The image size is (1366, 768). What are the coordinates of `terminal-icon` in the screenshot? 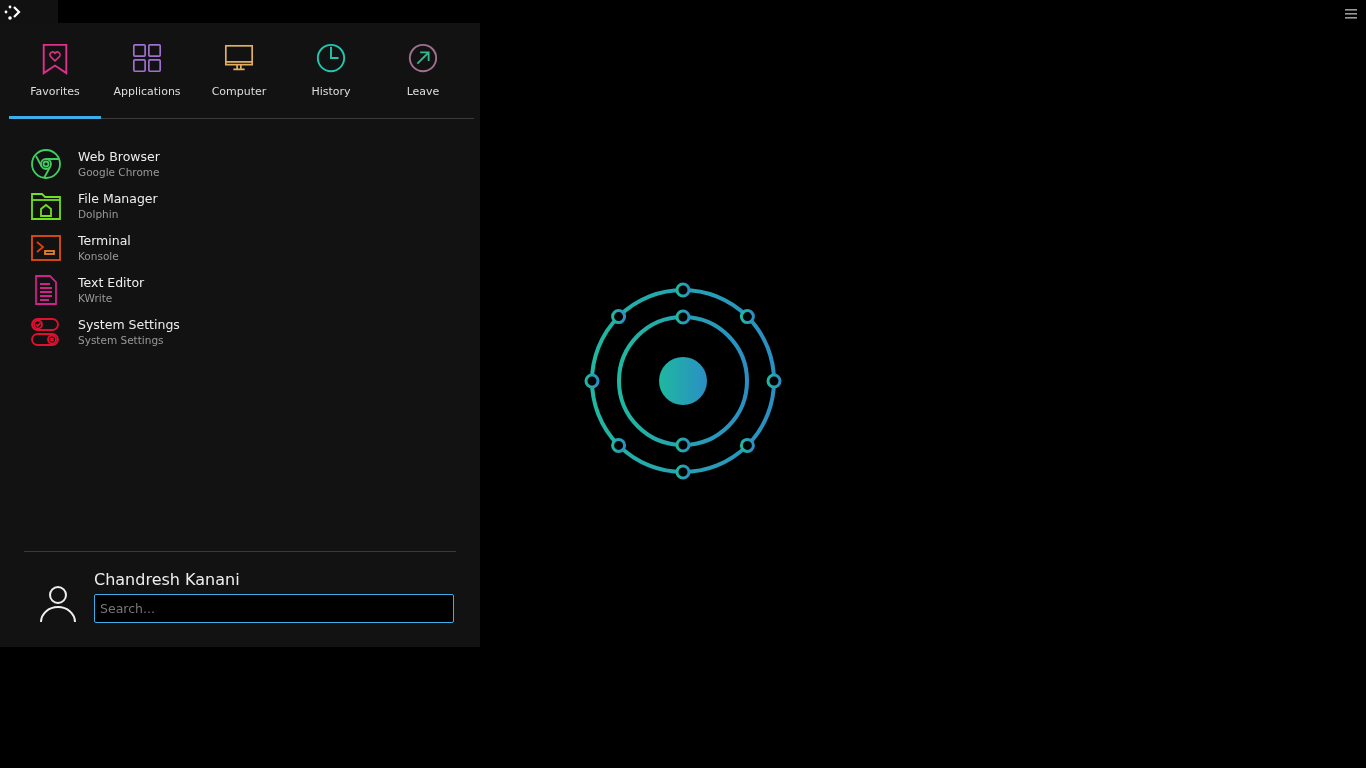 It's located at (46, 248).